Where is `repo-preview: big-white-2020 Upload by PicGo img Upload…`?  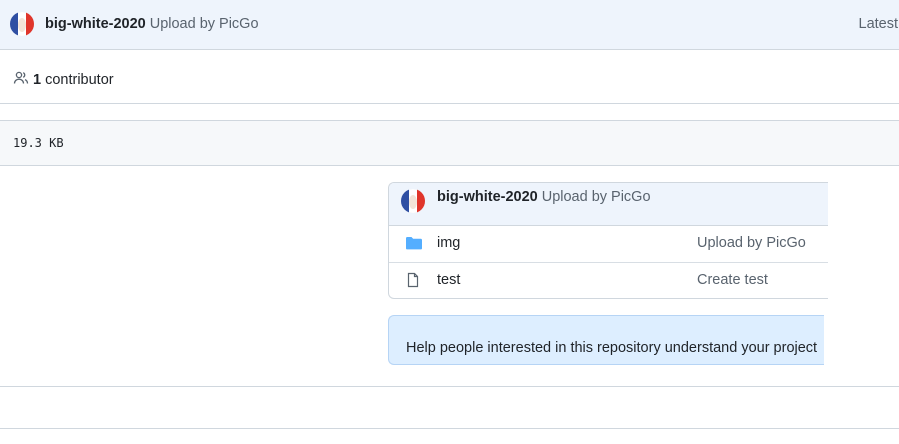 repo-preview: big-white-2020 Upload by PicGo img Upload… is located at coordinates (608, 240).